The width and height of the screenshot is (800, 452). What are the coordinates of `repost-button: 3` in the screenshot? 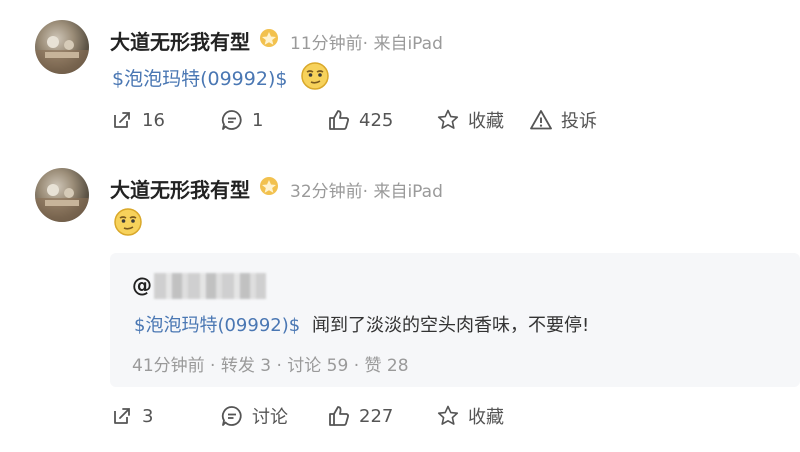 It's located at (131, 416).